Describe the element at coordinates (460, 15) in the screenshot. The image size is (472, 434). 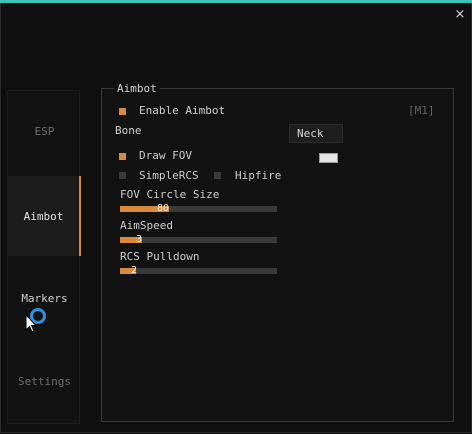
I see `close-icon: ×` at that location.